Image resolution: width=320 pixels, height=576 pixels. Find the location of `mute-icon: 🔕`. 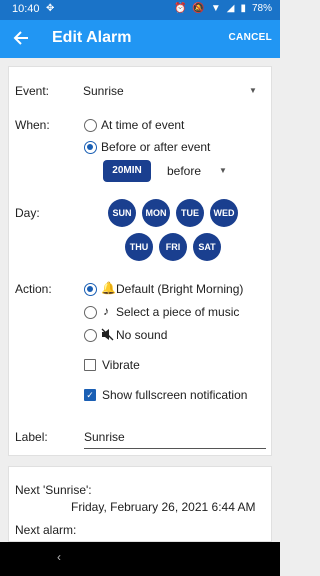

mute-icon: 🔕 is located at coordinates (198, 8).